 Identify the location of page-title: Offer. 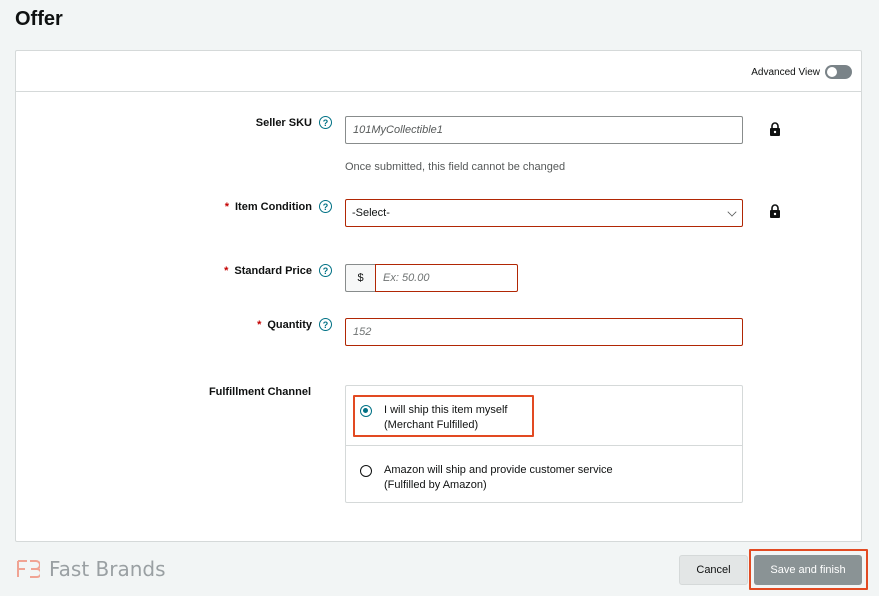
(39, 19).